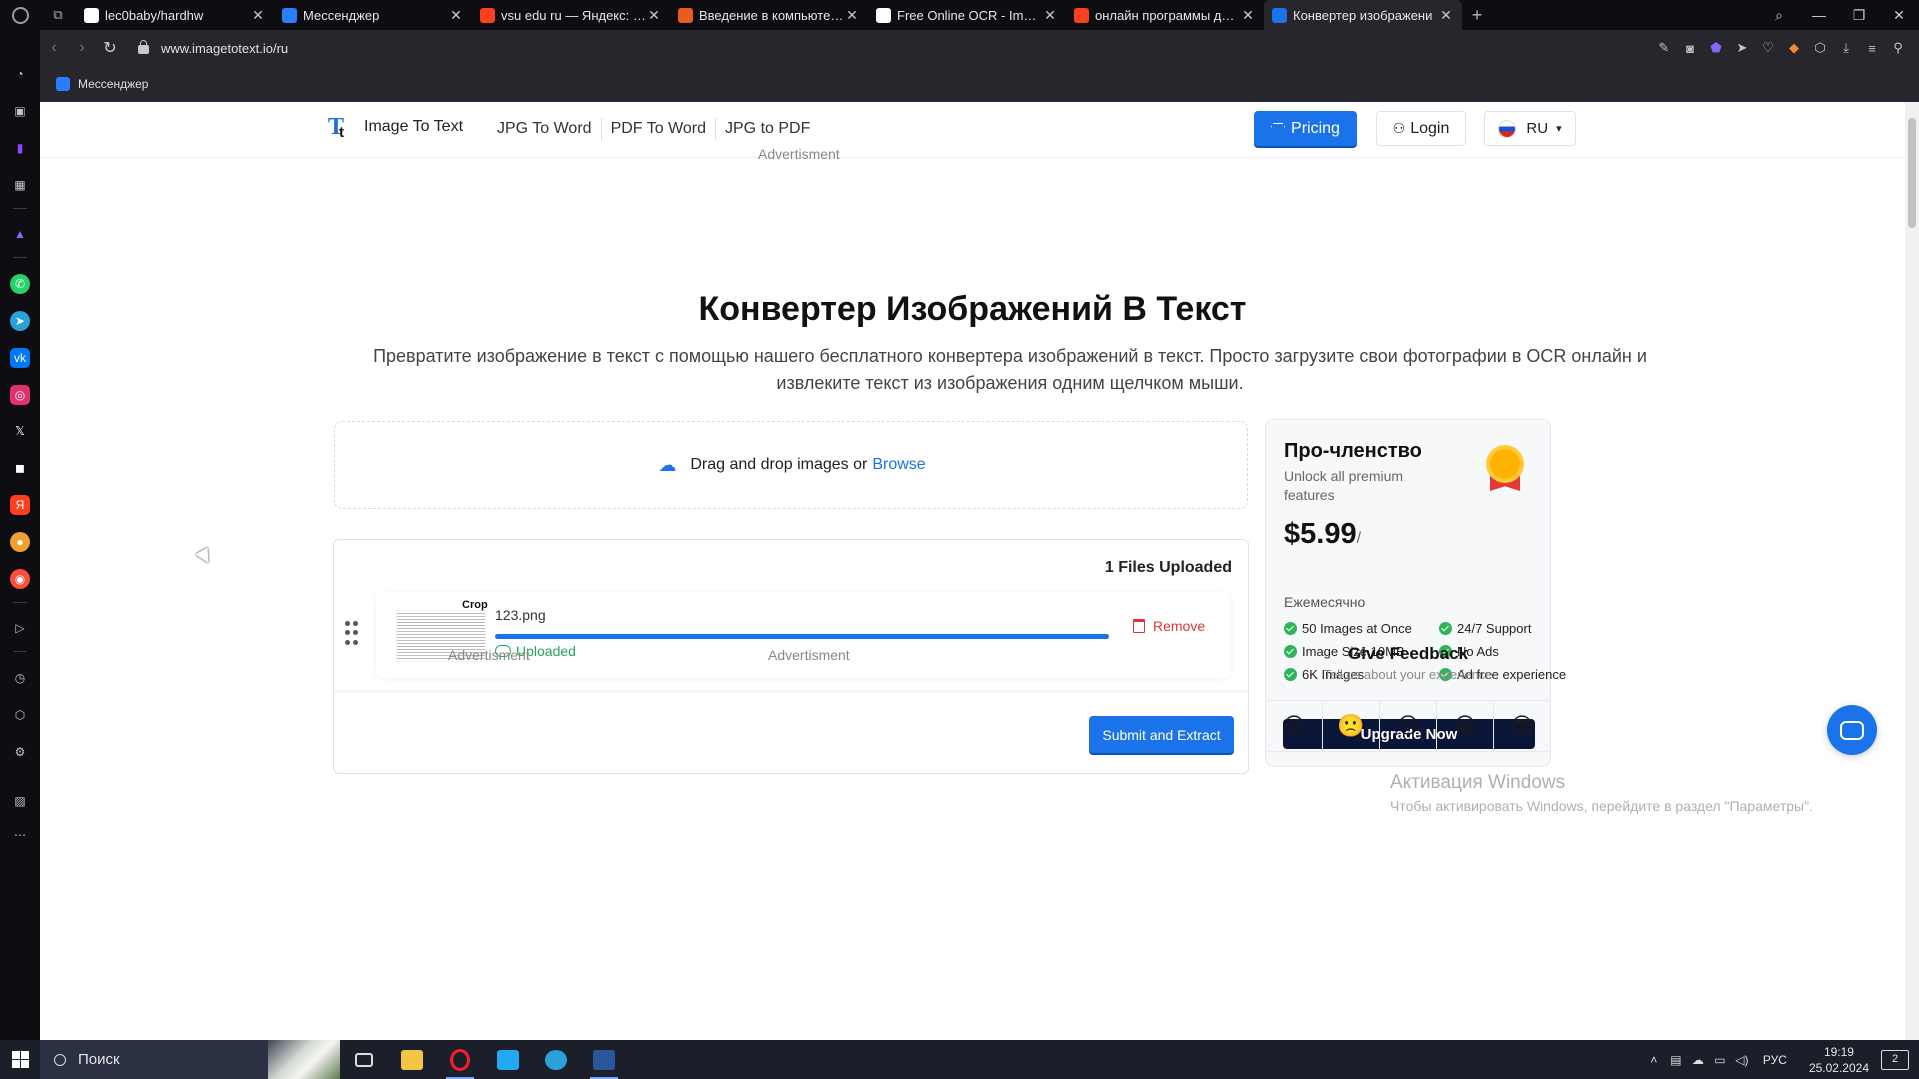 The width and height of the screenshot is (1919, 1079). Describe the element at coordinates (1775, 1060) in the screenshot. I see `input-language: РУС` at that location.